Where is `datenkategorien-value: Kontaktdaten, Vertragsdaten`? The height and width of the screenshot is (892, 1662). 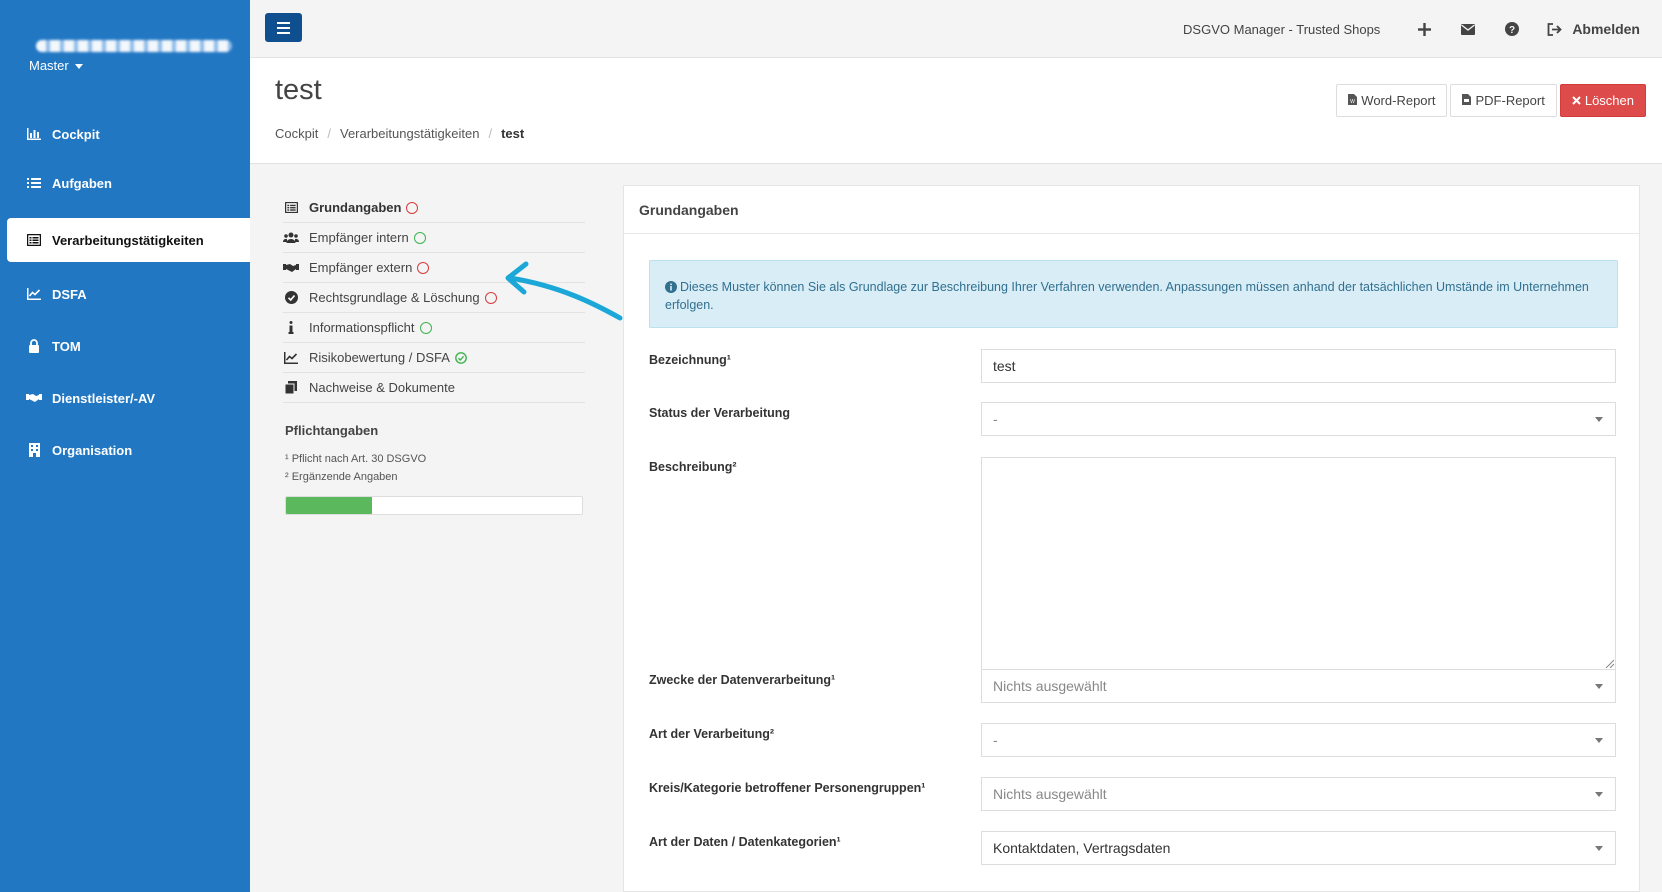 datenkategorien-value: Kontaktdaten, Vertragsdaten is located at coordinates (1082, 848).